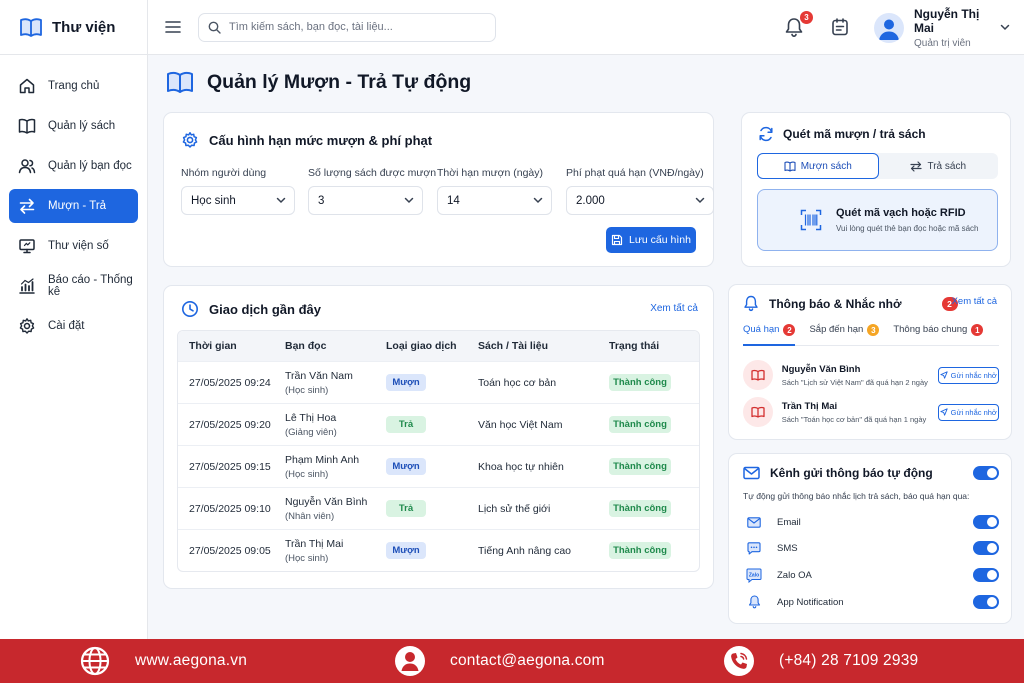 The image size is (1024, 683). What do you see at coordinates (84, 27) in the screenshot?
I see `app-name: Thư viện` at bounding box center [84, 27].